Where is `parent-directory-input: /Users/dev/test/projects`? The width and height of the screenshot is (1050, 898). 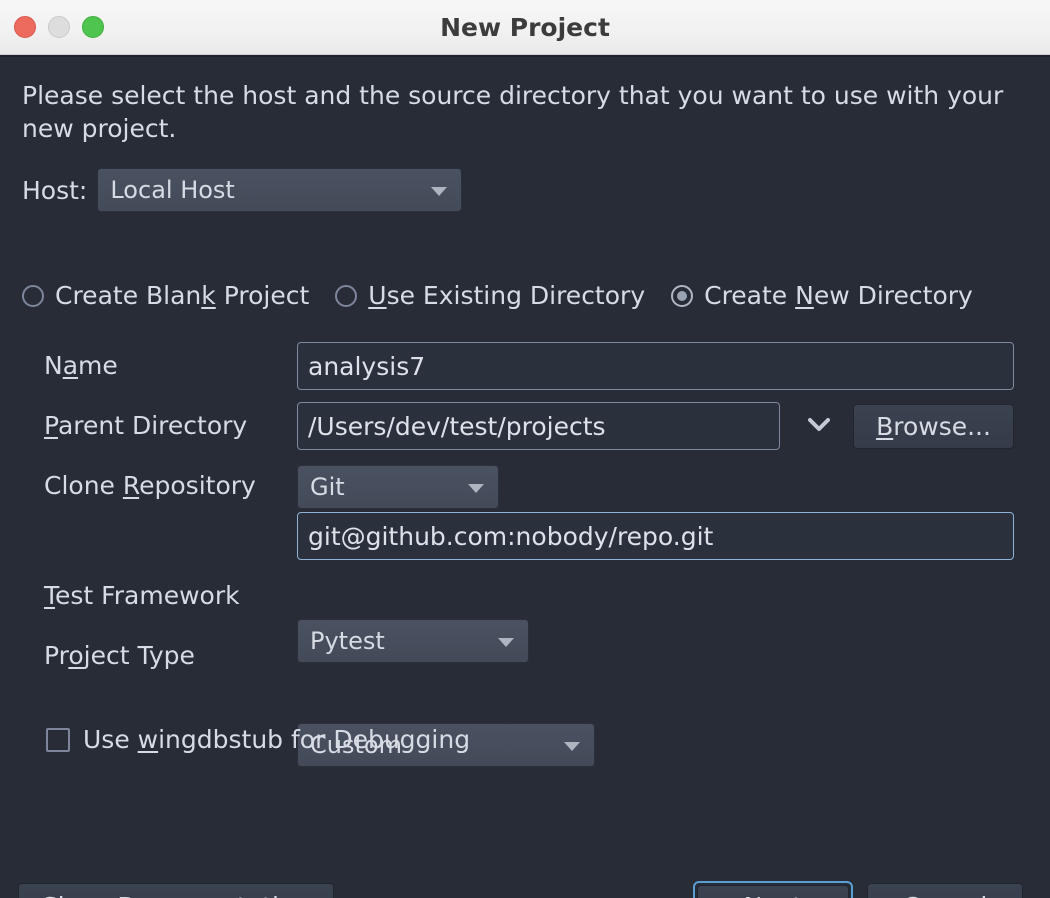
parent-directory-input: /Users/dev/test/projects is located at coordinates (538, 426).